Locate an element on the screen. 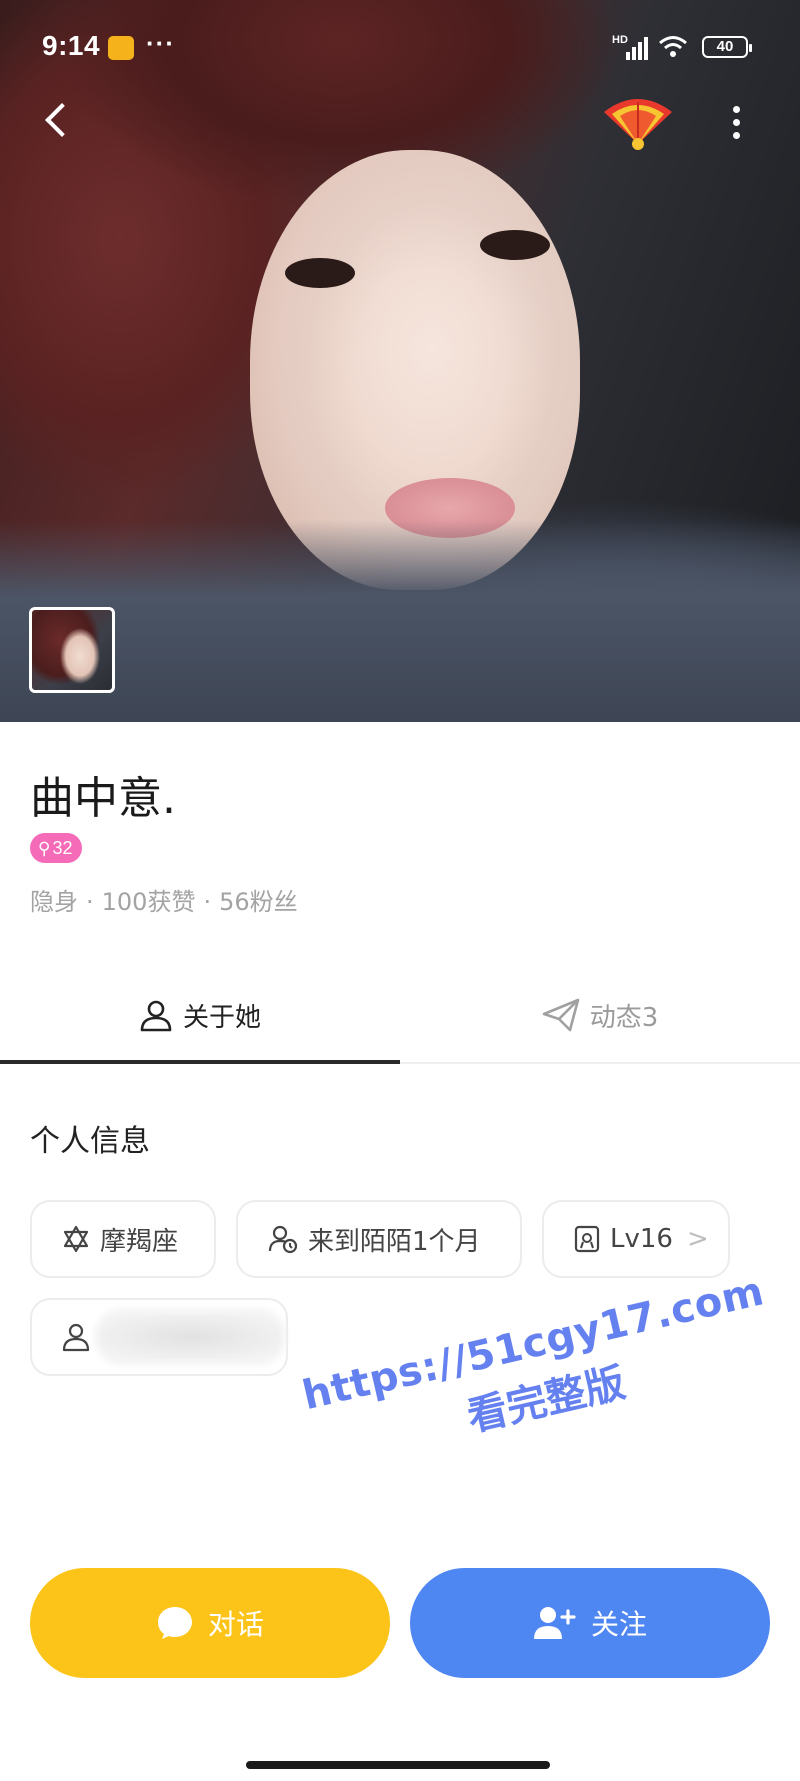 The height and width of the screenshot is (1781, 800). chat-bubble-icon is located at coordinates (174, 1623).